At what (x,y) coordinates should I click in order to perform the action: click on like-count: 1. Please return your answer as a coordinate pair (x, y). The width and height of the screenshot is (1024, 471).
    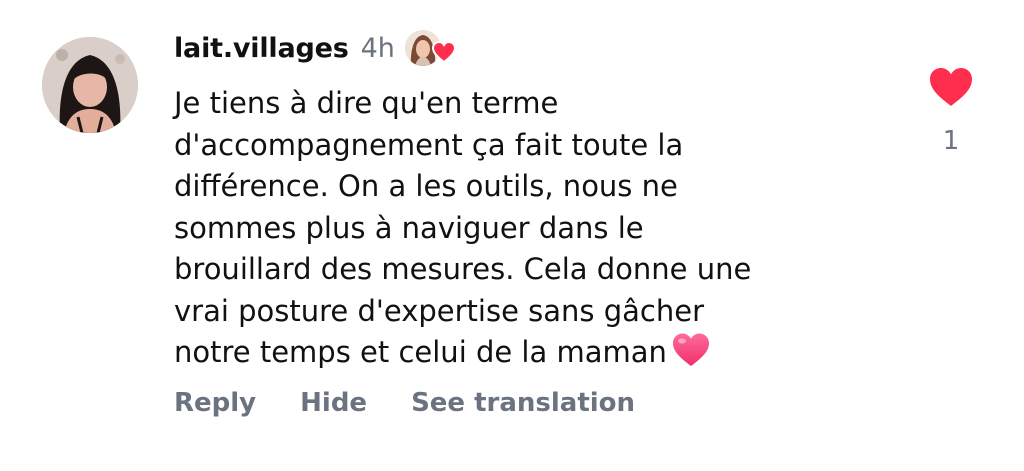
    Looking at the image, I should click on (951, 141).